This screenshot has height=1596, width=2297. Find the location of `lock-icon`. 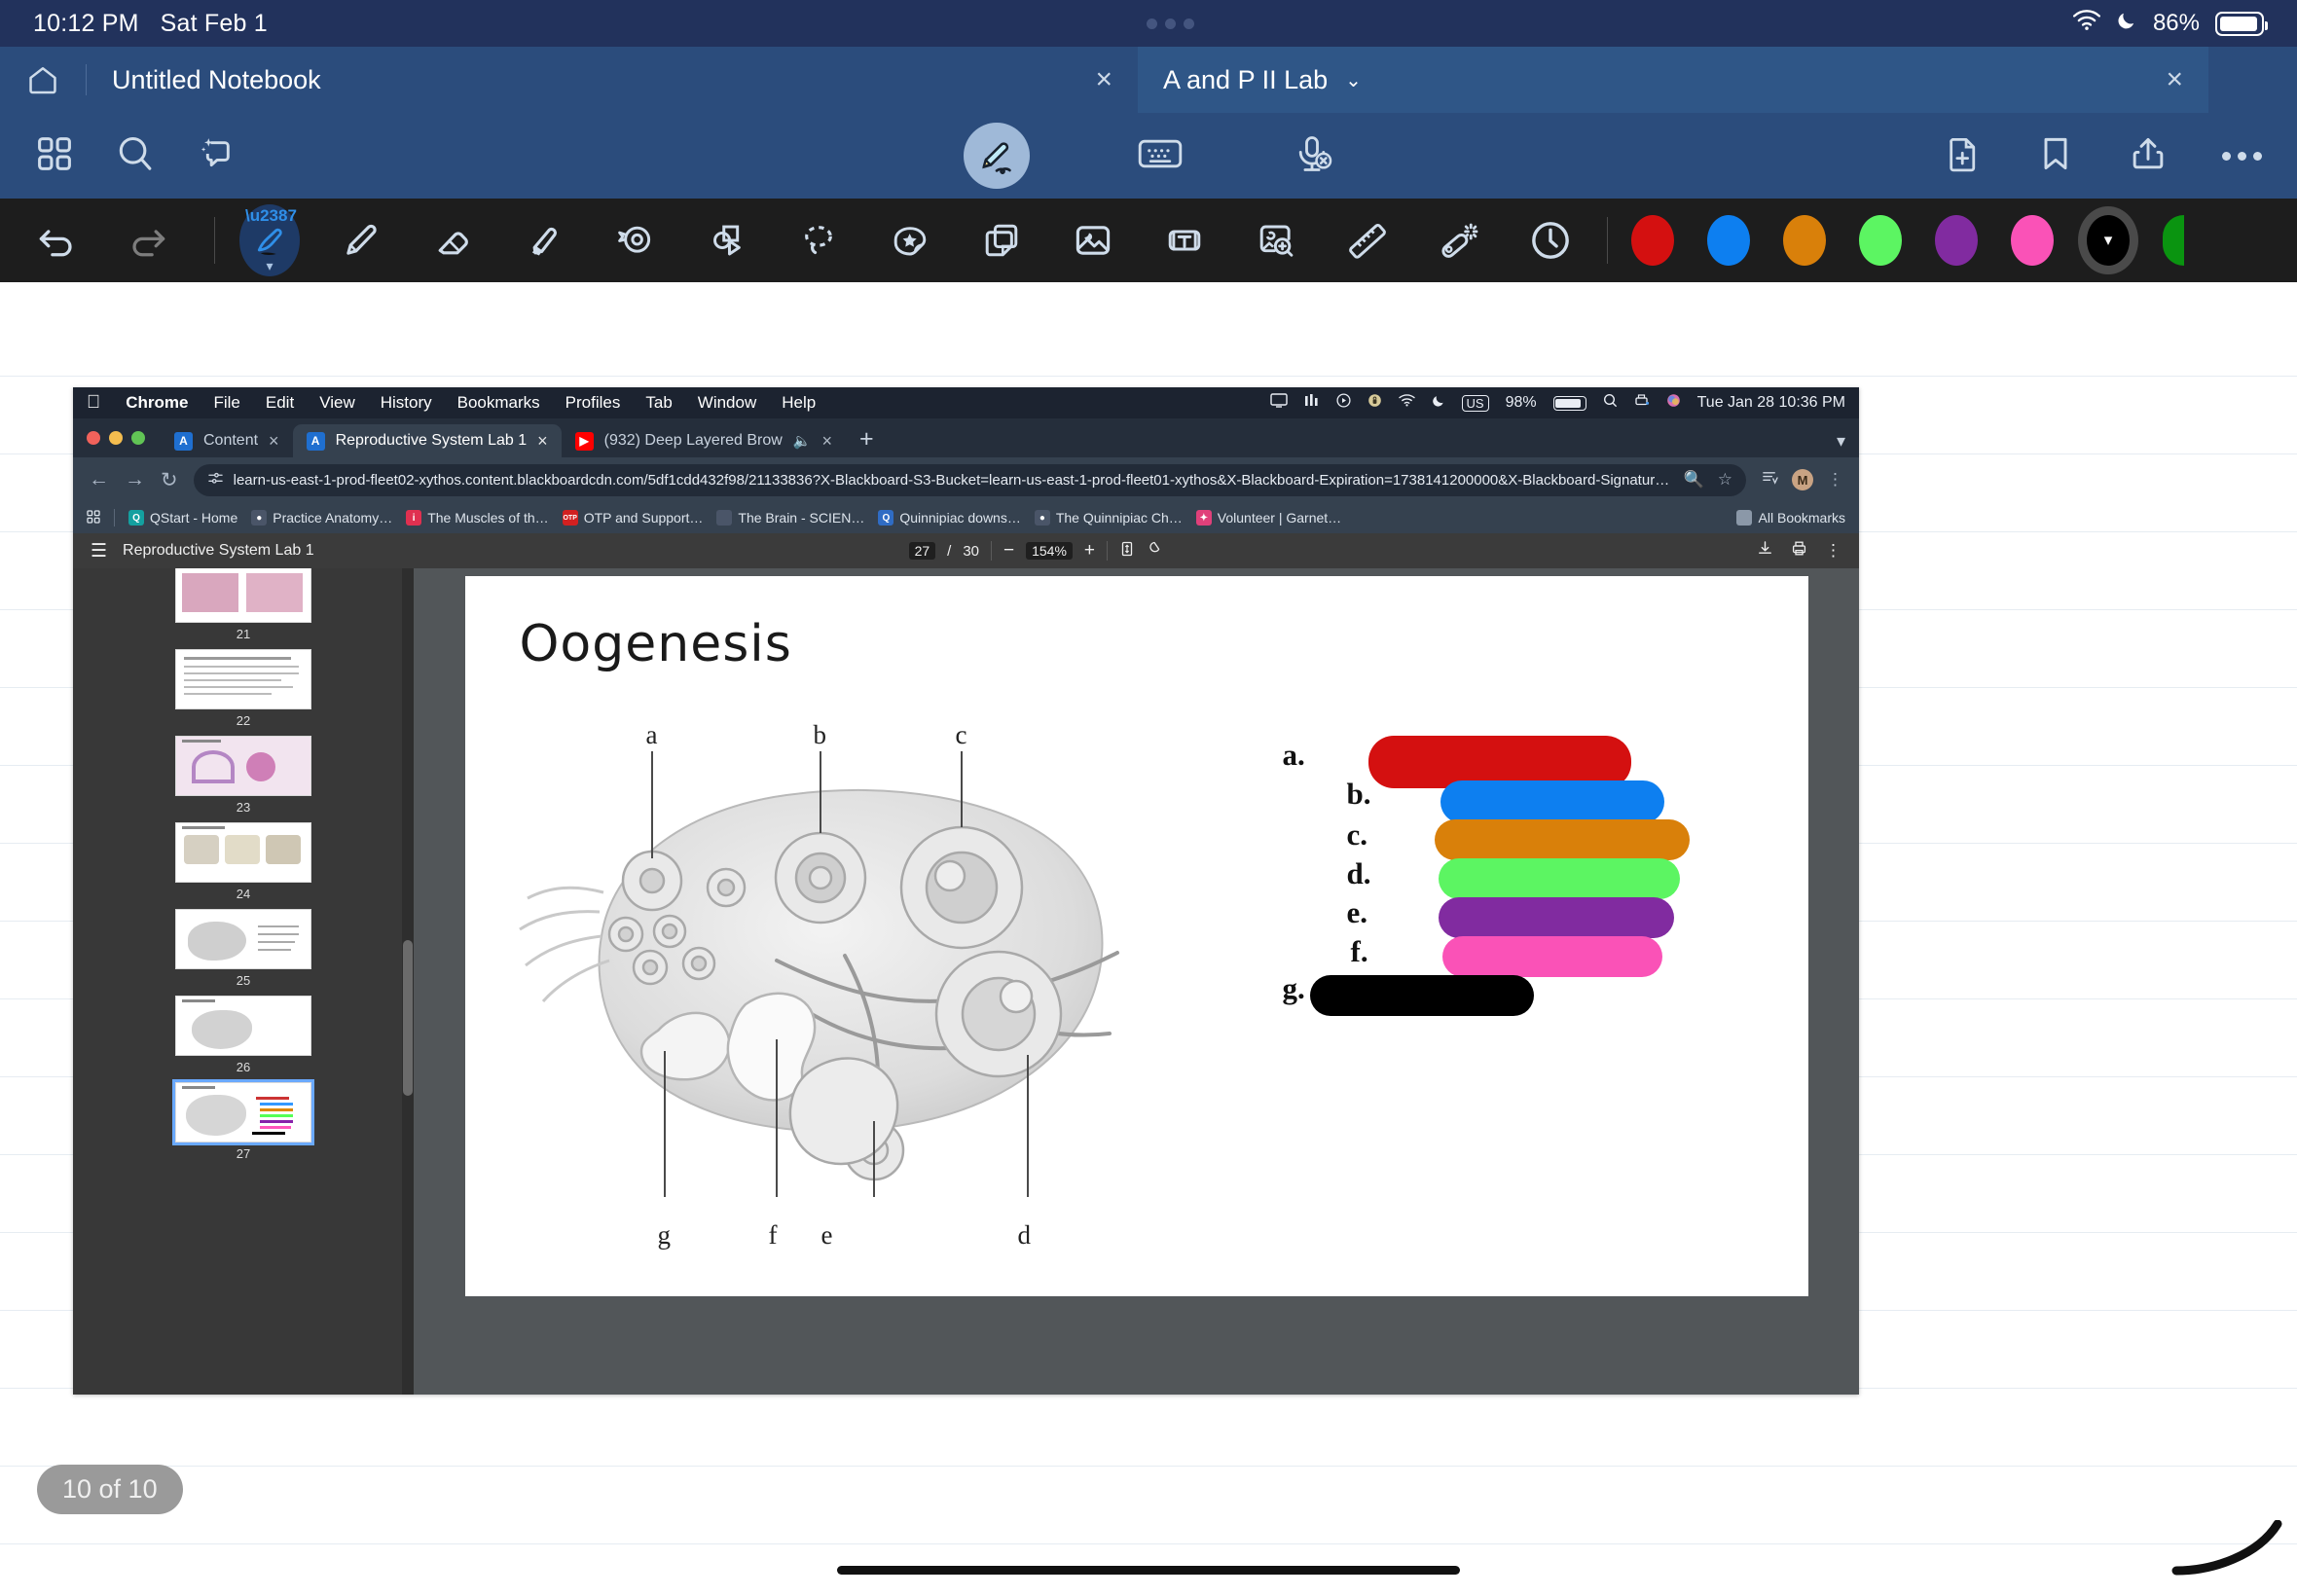

lock-icon is located at coordinates (1374, 403).